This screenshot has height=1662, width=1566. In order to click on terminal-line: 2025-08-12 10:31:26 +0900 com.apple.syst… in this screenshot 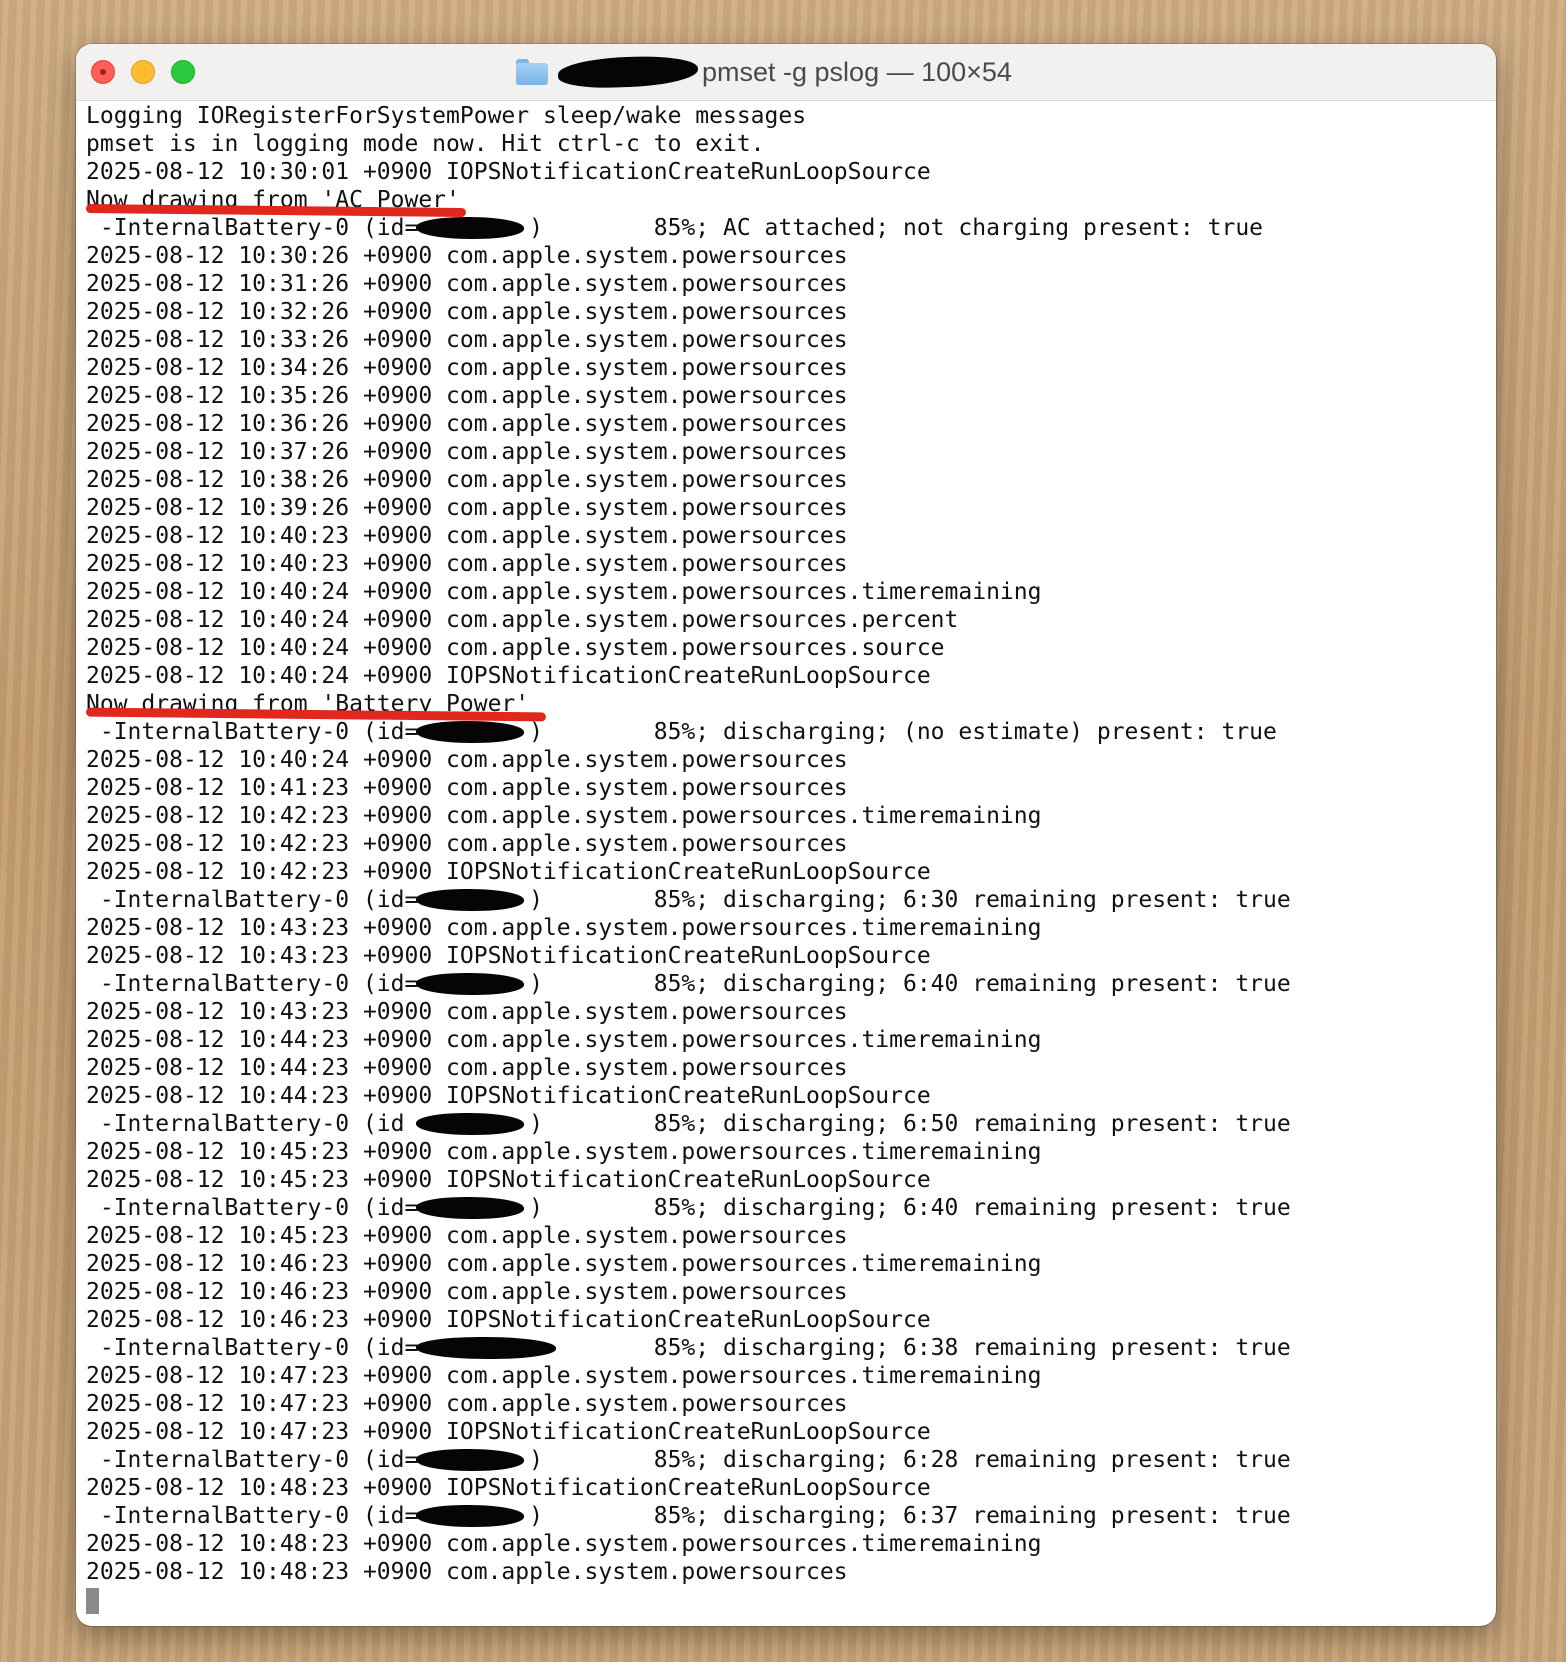, I will do `click(467, 284)`.